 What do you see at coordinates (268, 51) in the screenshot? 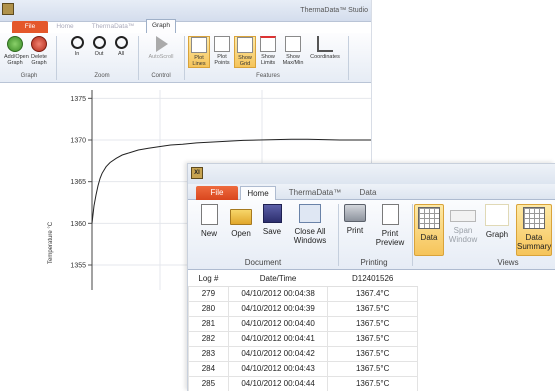
I see `show-limits-button: Show Limits` at bounding box center [268, 51].